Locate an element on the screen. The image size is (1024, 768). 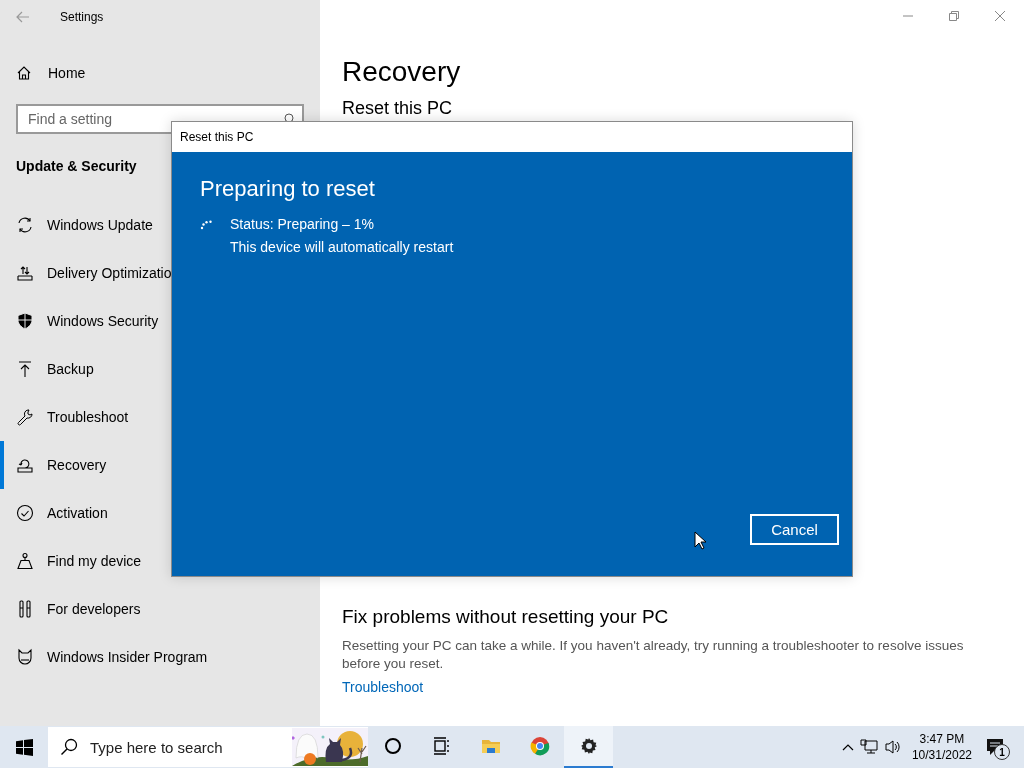
chevron-up-icon is located at coordinates (847, 747).